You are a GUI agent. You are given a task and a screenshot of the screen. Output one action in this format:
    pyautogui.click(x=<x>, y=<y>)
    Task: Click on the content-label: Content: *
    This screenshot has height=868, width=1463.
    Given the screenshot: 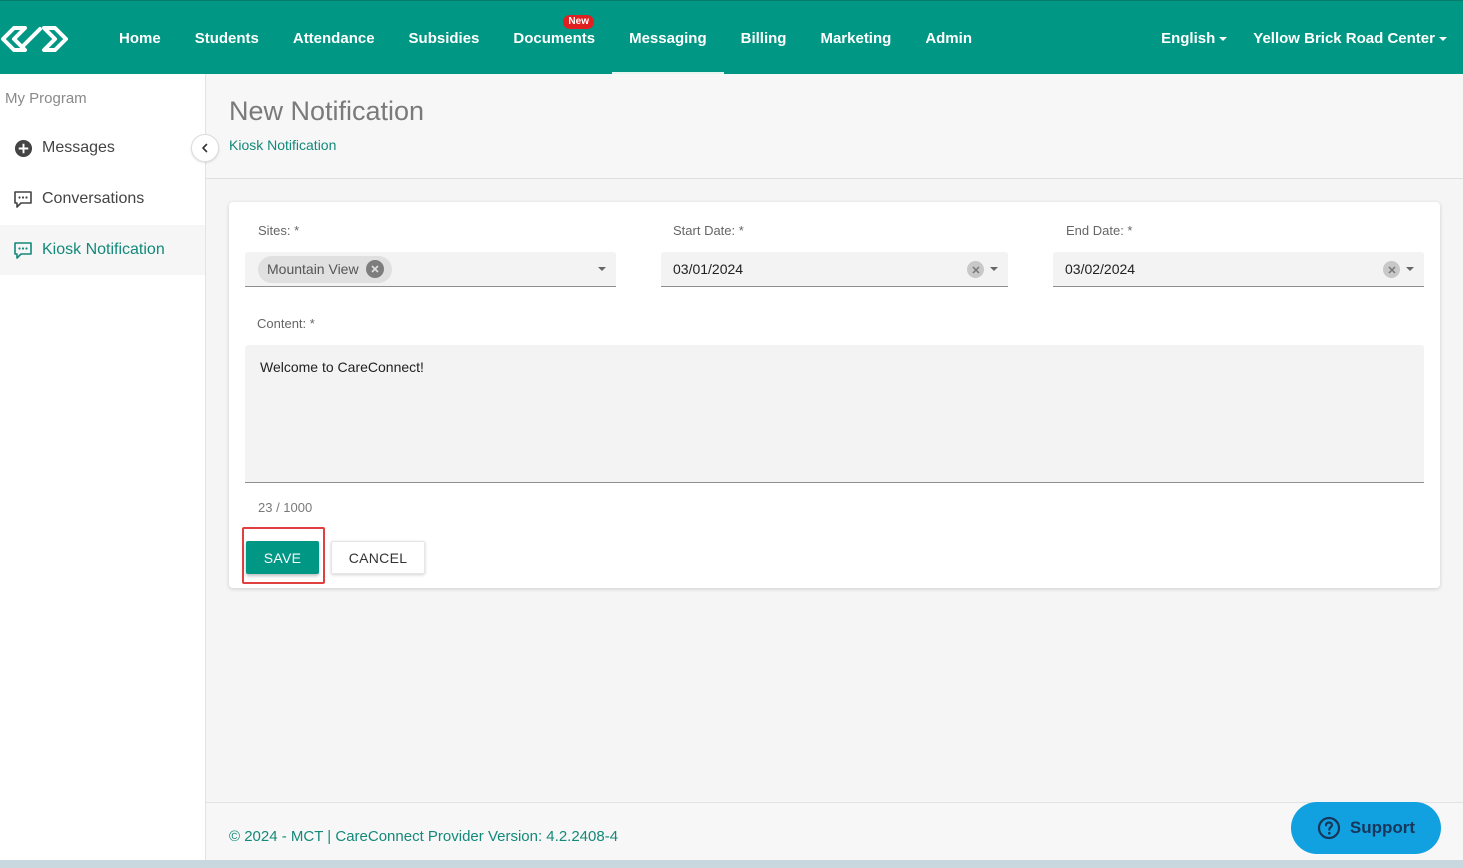 What is the action you would take?
    pyautogui.click(x=286, y=323)
    